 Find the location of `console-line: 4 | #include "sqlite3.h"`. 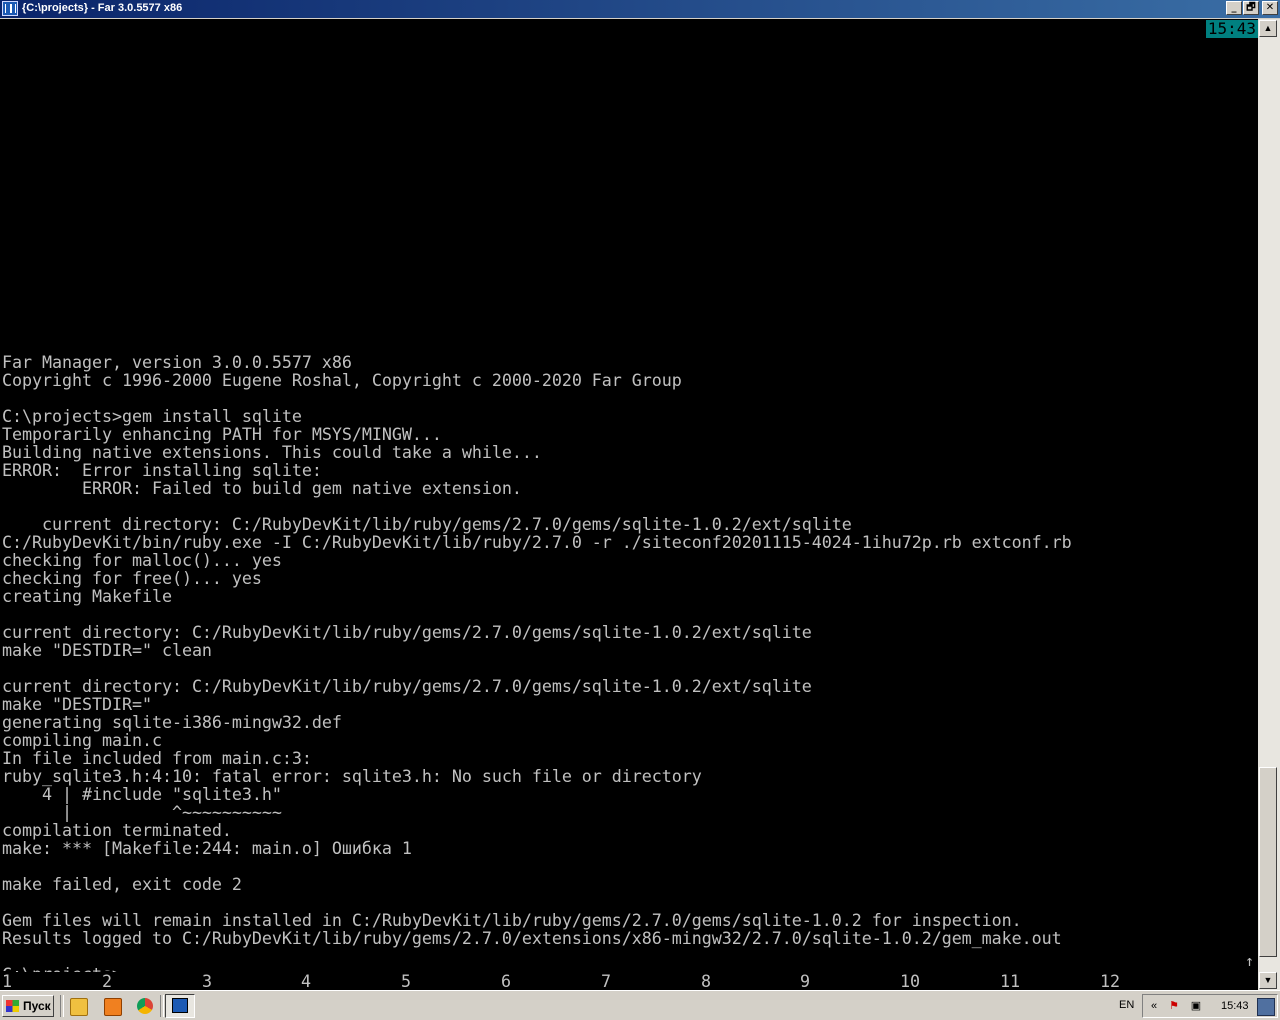

console-line: 4 | #include "sqlite3.h" is located at coordinates (142, 794).